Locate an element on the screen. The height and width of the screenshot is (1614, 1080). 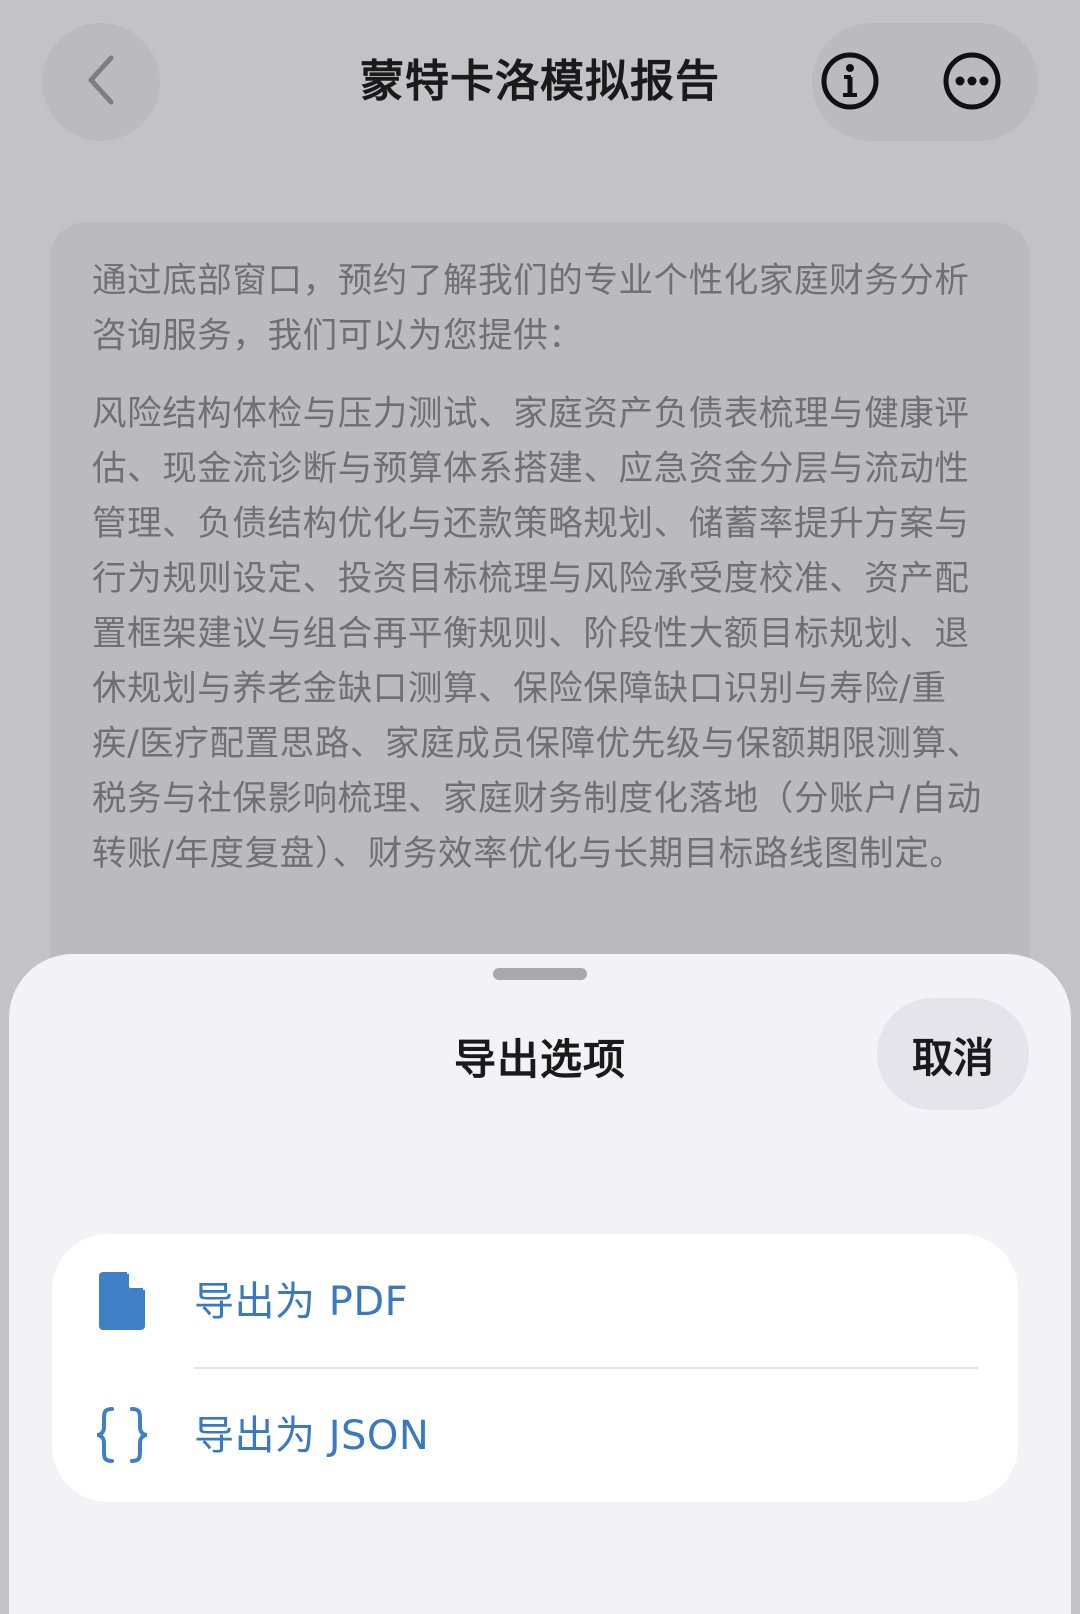
more-button is located at coordinates (972, 83).